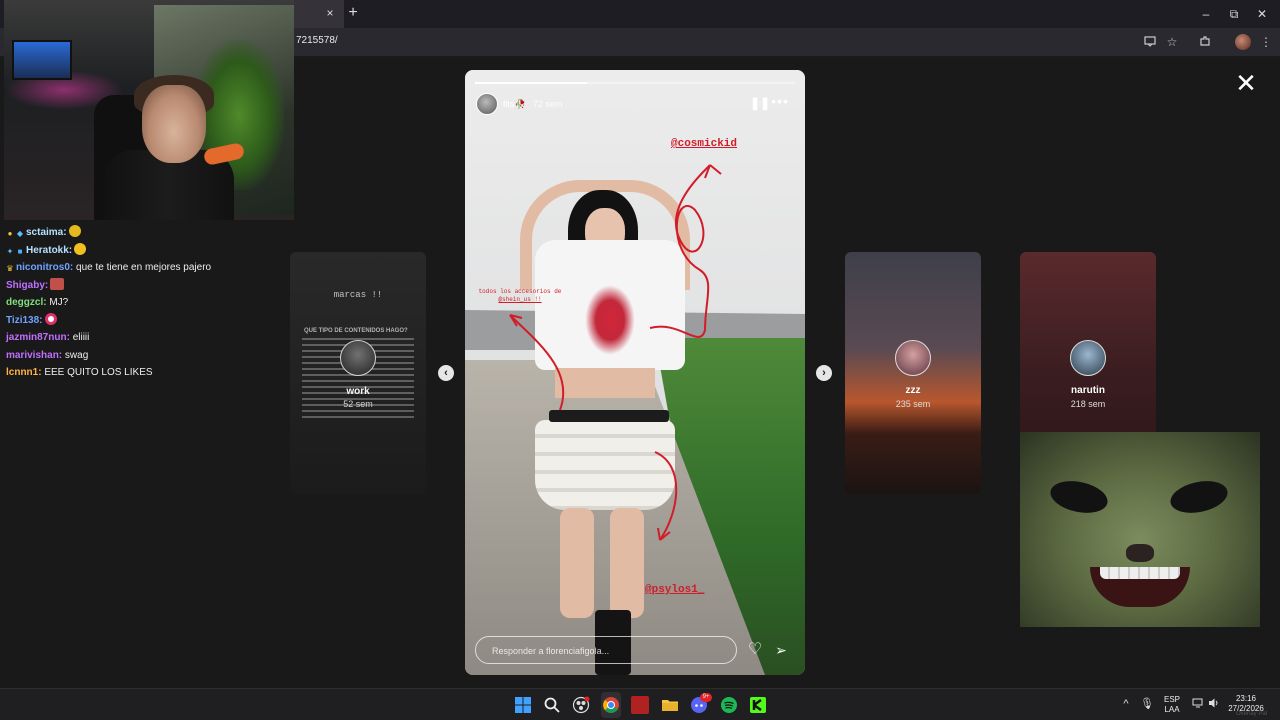 Image resolution: width=1280 pixels, height=720 pixels. Describe the element at coordinates (317, 40) in the screenshot. I see `address-bar-url: 7215578/` at that location.